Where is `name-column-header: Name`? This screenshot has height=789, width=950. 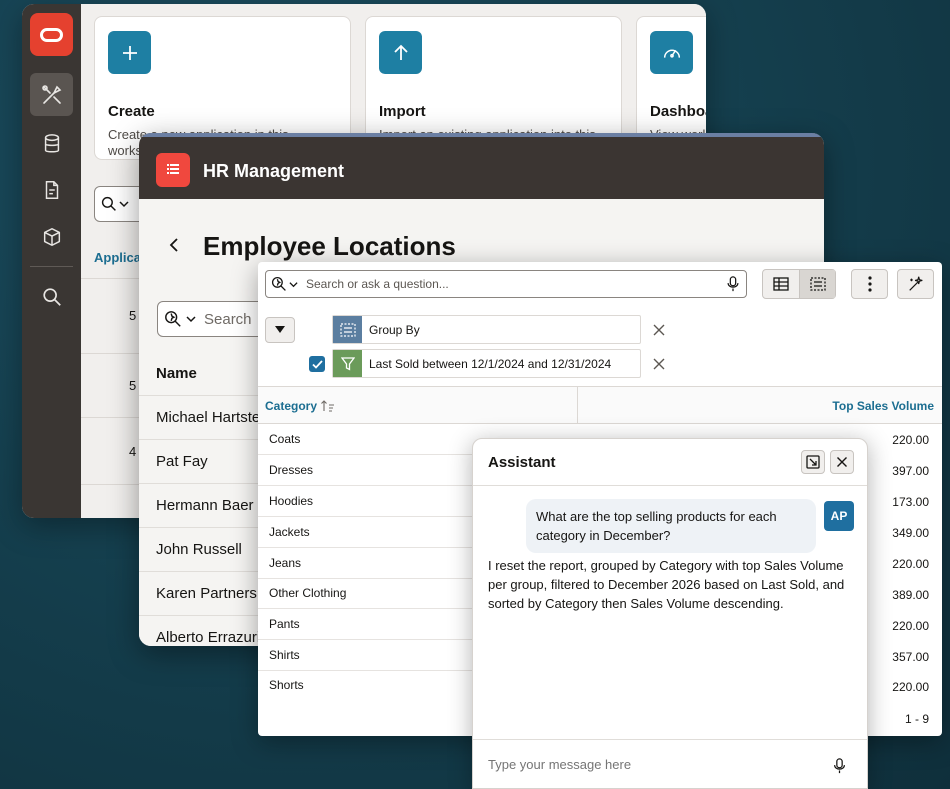
name-column-header: Name is located at coordinates (176, 373).